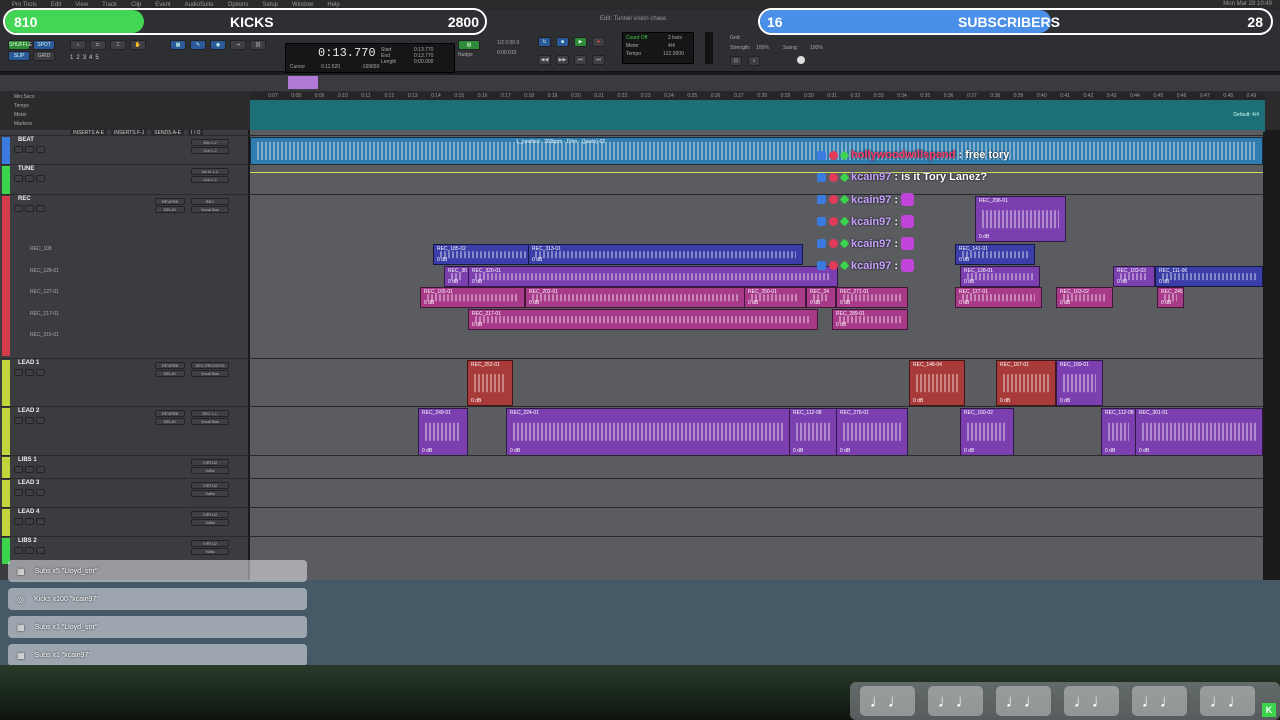 The height and width of the screenshot is (720, 1280). I want to click on track-name: LEAD 4, so click(28, 512).